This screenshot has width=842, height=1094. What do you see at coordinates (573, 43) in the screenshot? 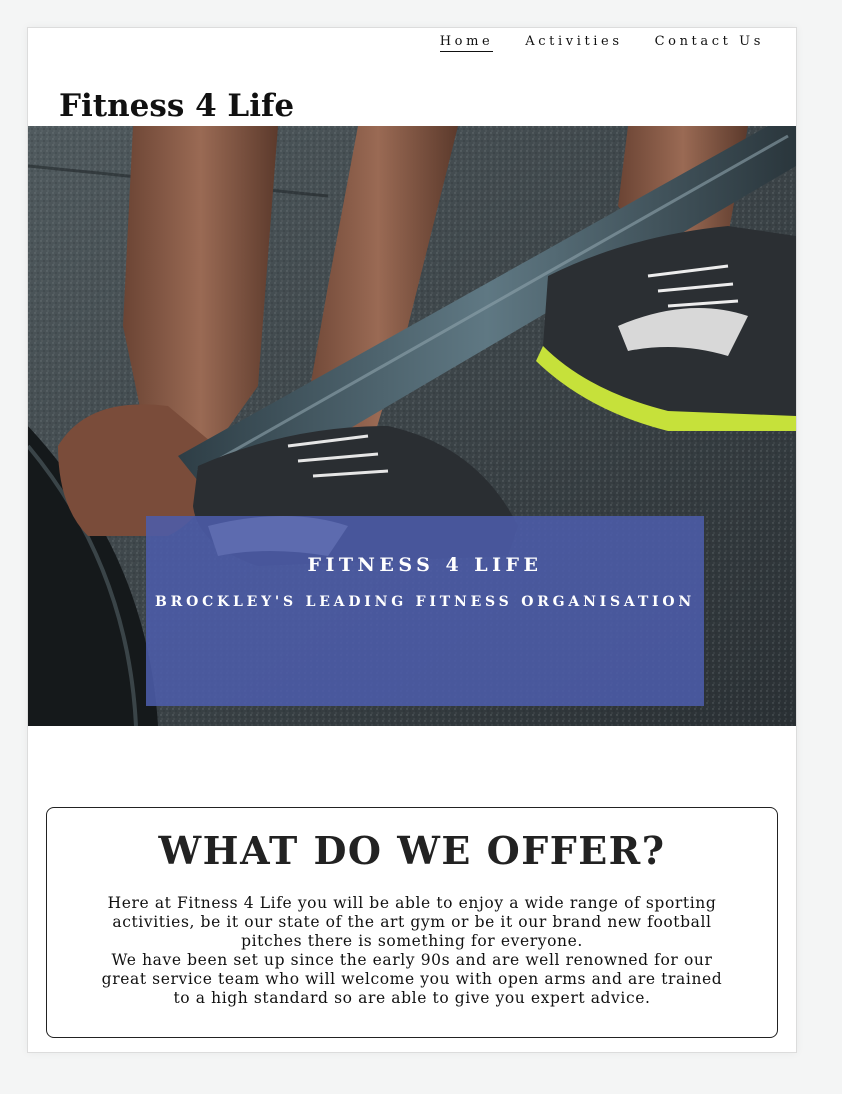
I see `nav-activities: Activities` at bounding box center [573, 43].